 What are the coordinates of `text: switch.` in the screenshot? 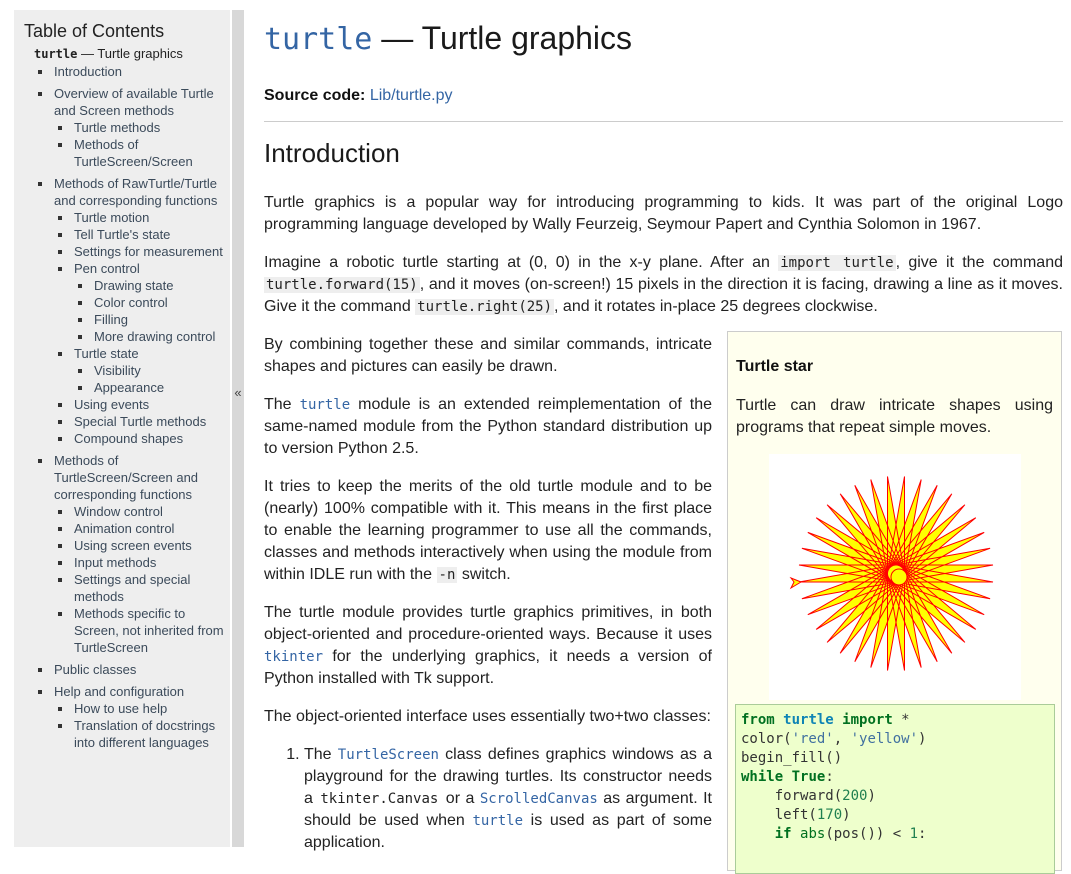 It's located at (484, 574).